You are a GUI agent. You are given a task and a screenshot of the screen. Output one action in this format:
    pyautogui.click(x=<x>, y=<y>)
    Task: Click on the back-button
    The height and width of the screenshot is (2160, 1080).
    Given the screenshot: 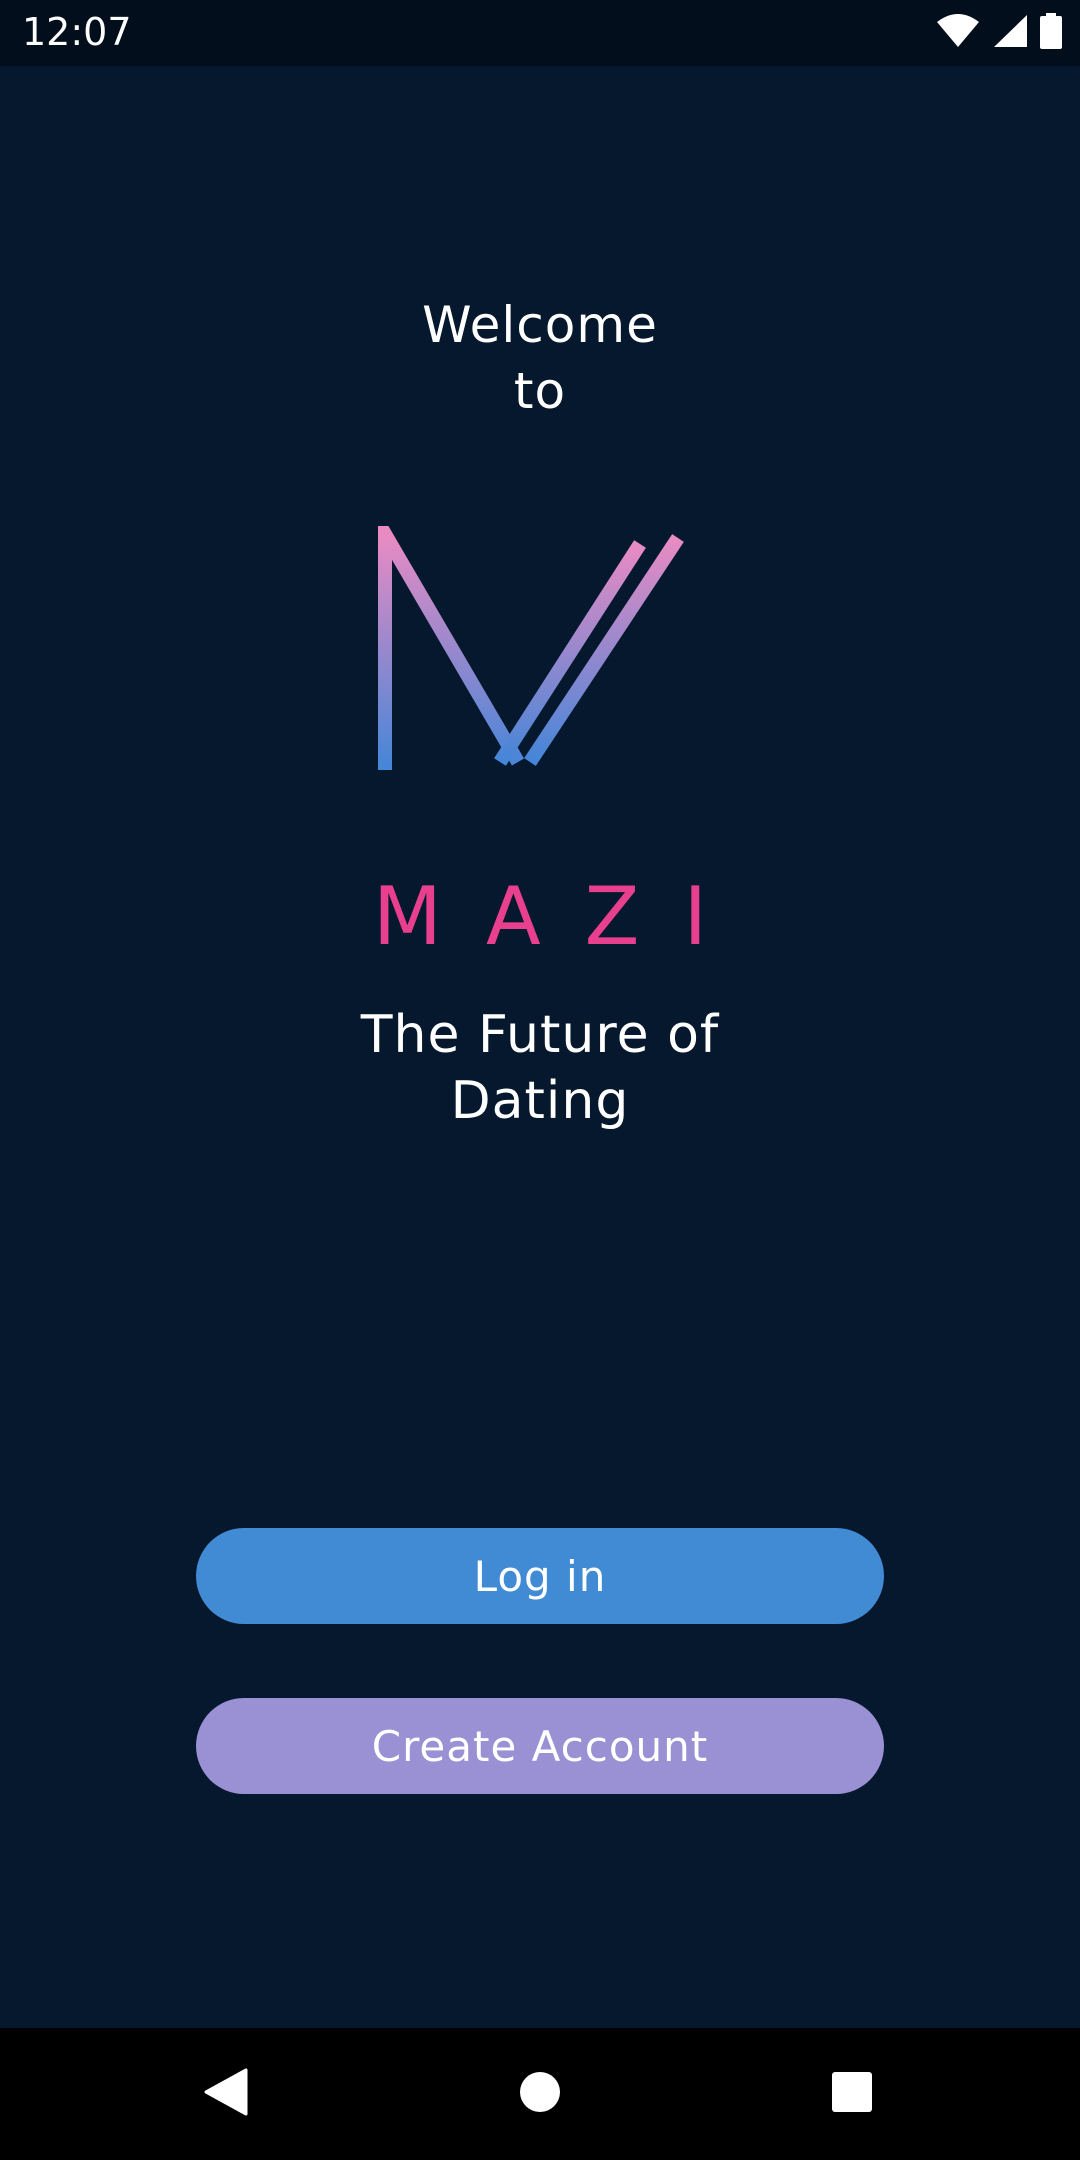 What is the action you would take?
    pyautogui.click(x=226, y=2094)
    